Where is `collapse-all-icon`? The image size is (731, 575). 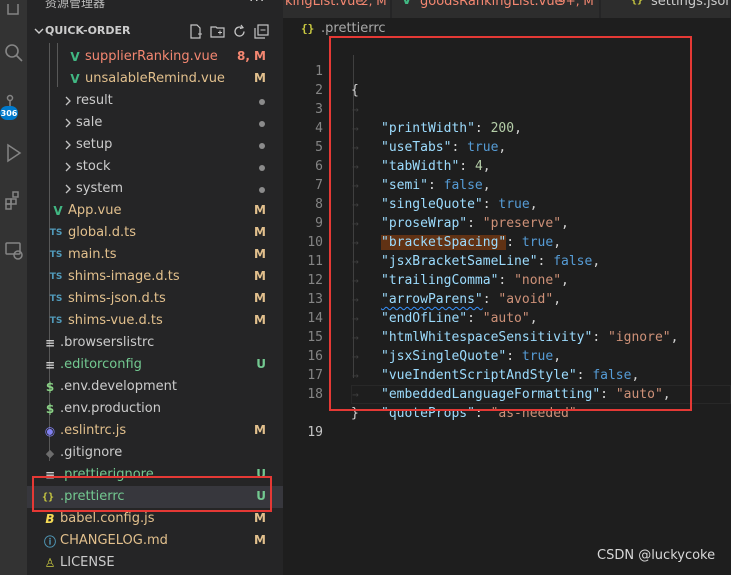 collapse-all-icon is located at coordinates (261, 31).